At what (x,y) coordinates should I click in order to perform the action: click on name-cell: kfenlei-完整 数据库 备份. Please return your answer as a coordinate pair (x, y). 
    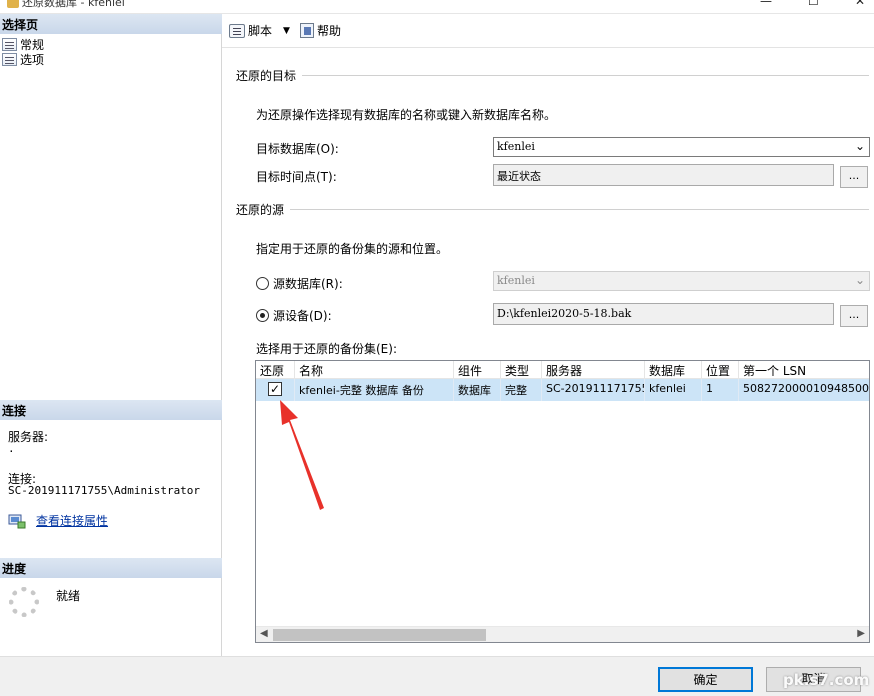
    Looking at the image, I should click on (374, 390).